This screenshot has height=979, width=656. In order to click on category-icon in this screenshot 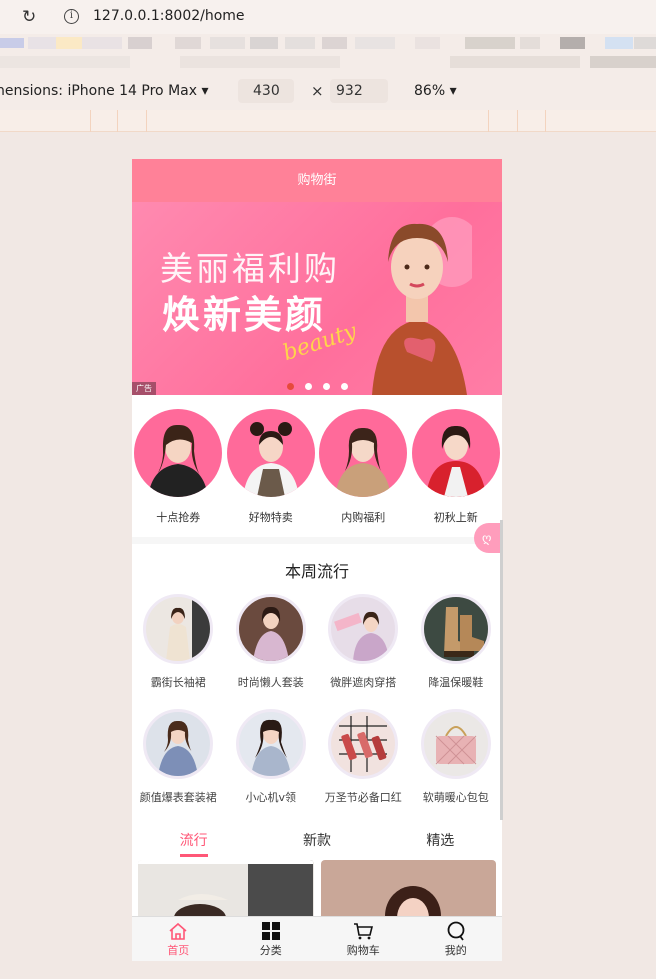, I will do `click(270, 931)`.